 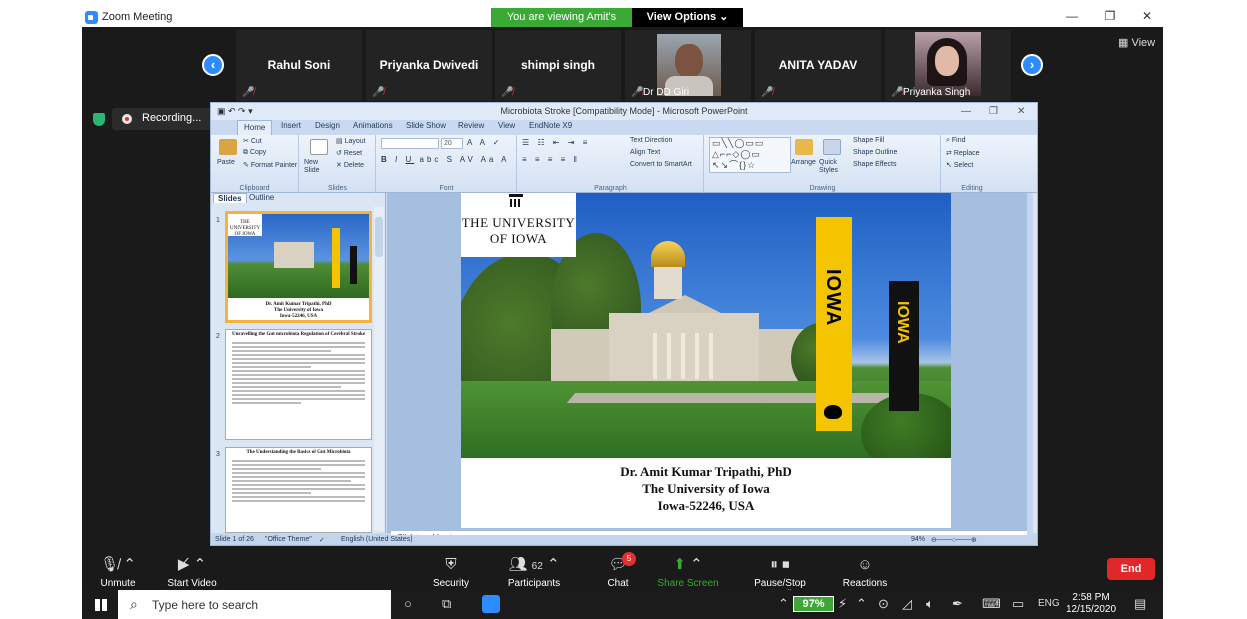 I want to click on format-painter-button: ✎ Format Painter, so click(x=270, y=165).